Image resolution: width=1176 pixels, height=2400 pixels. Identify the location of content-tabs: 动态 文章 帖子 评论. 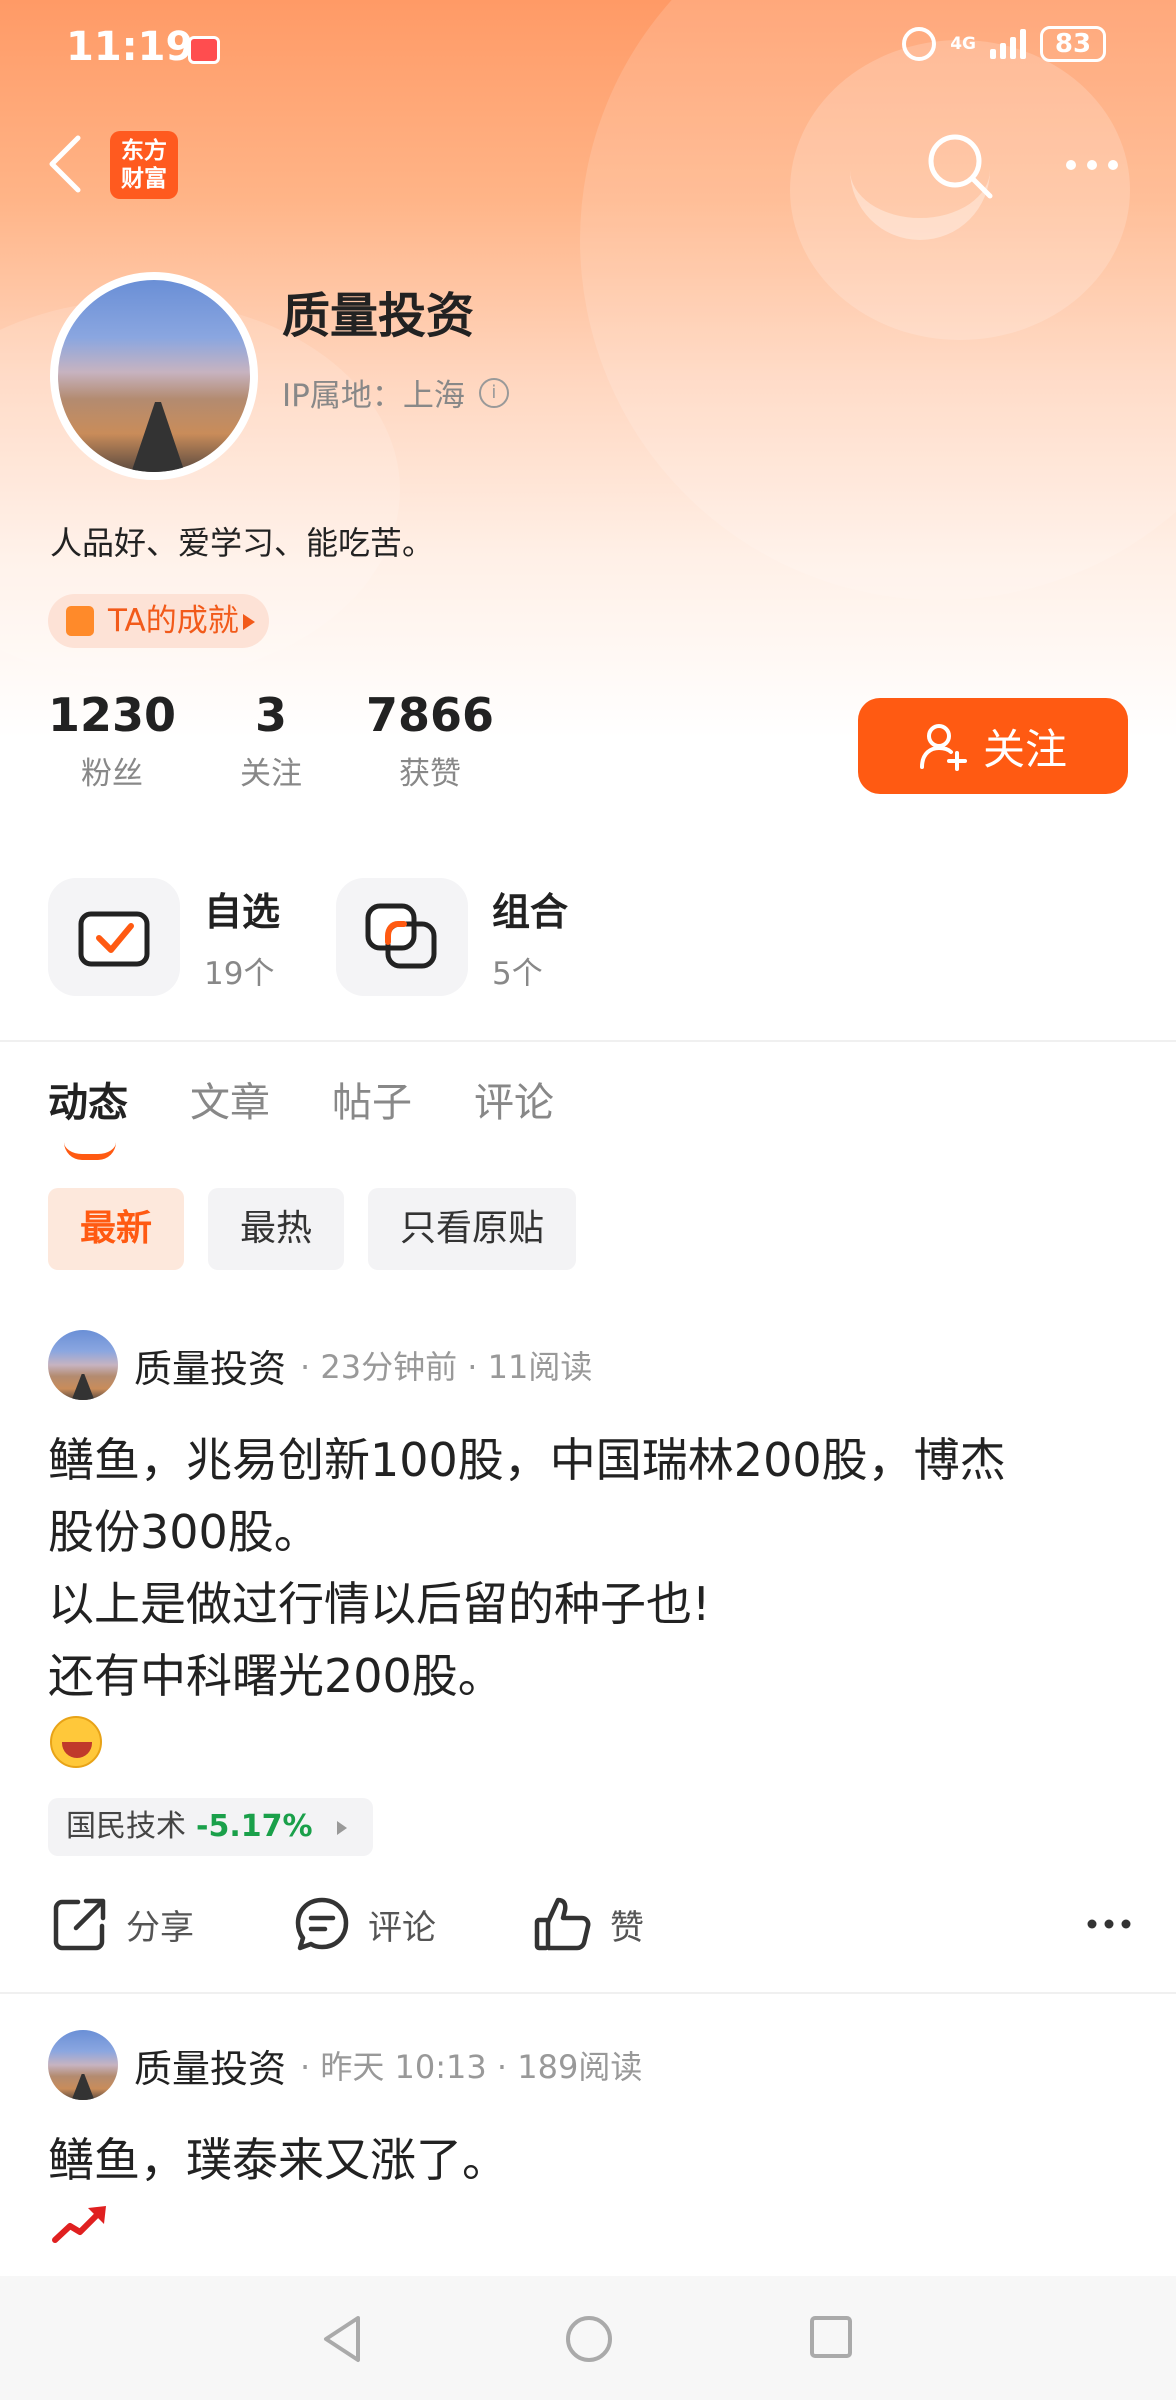
(301, 1115).